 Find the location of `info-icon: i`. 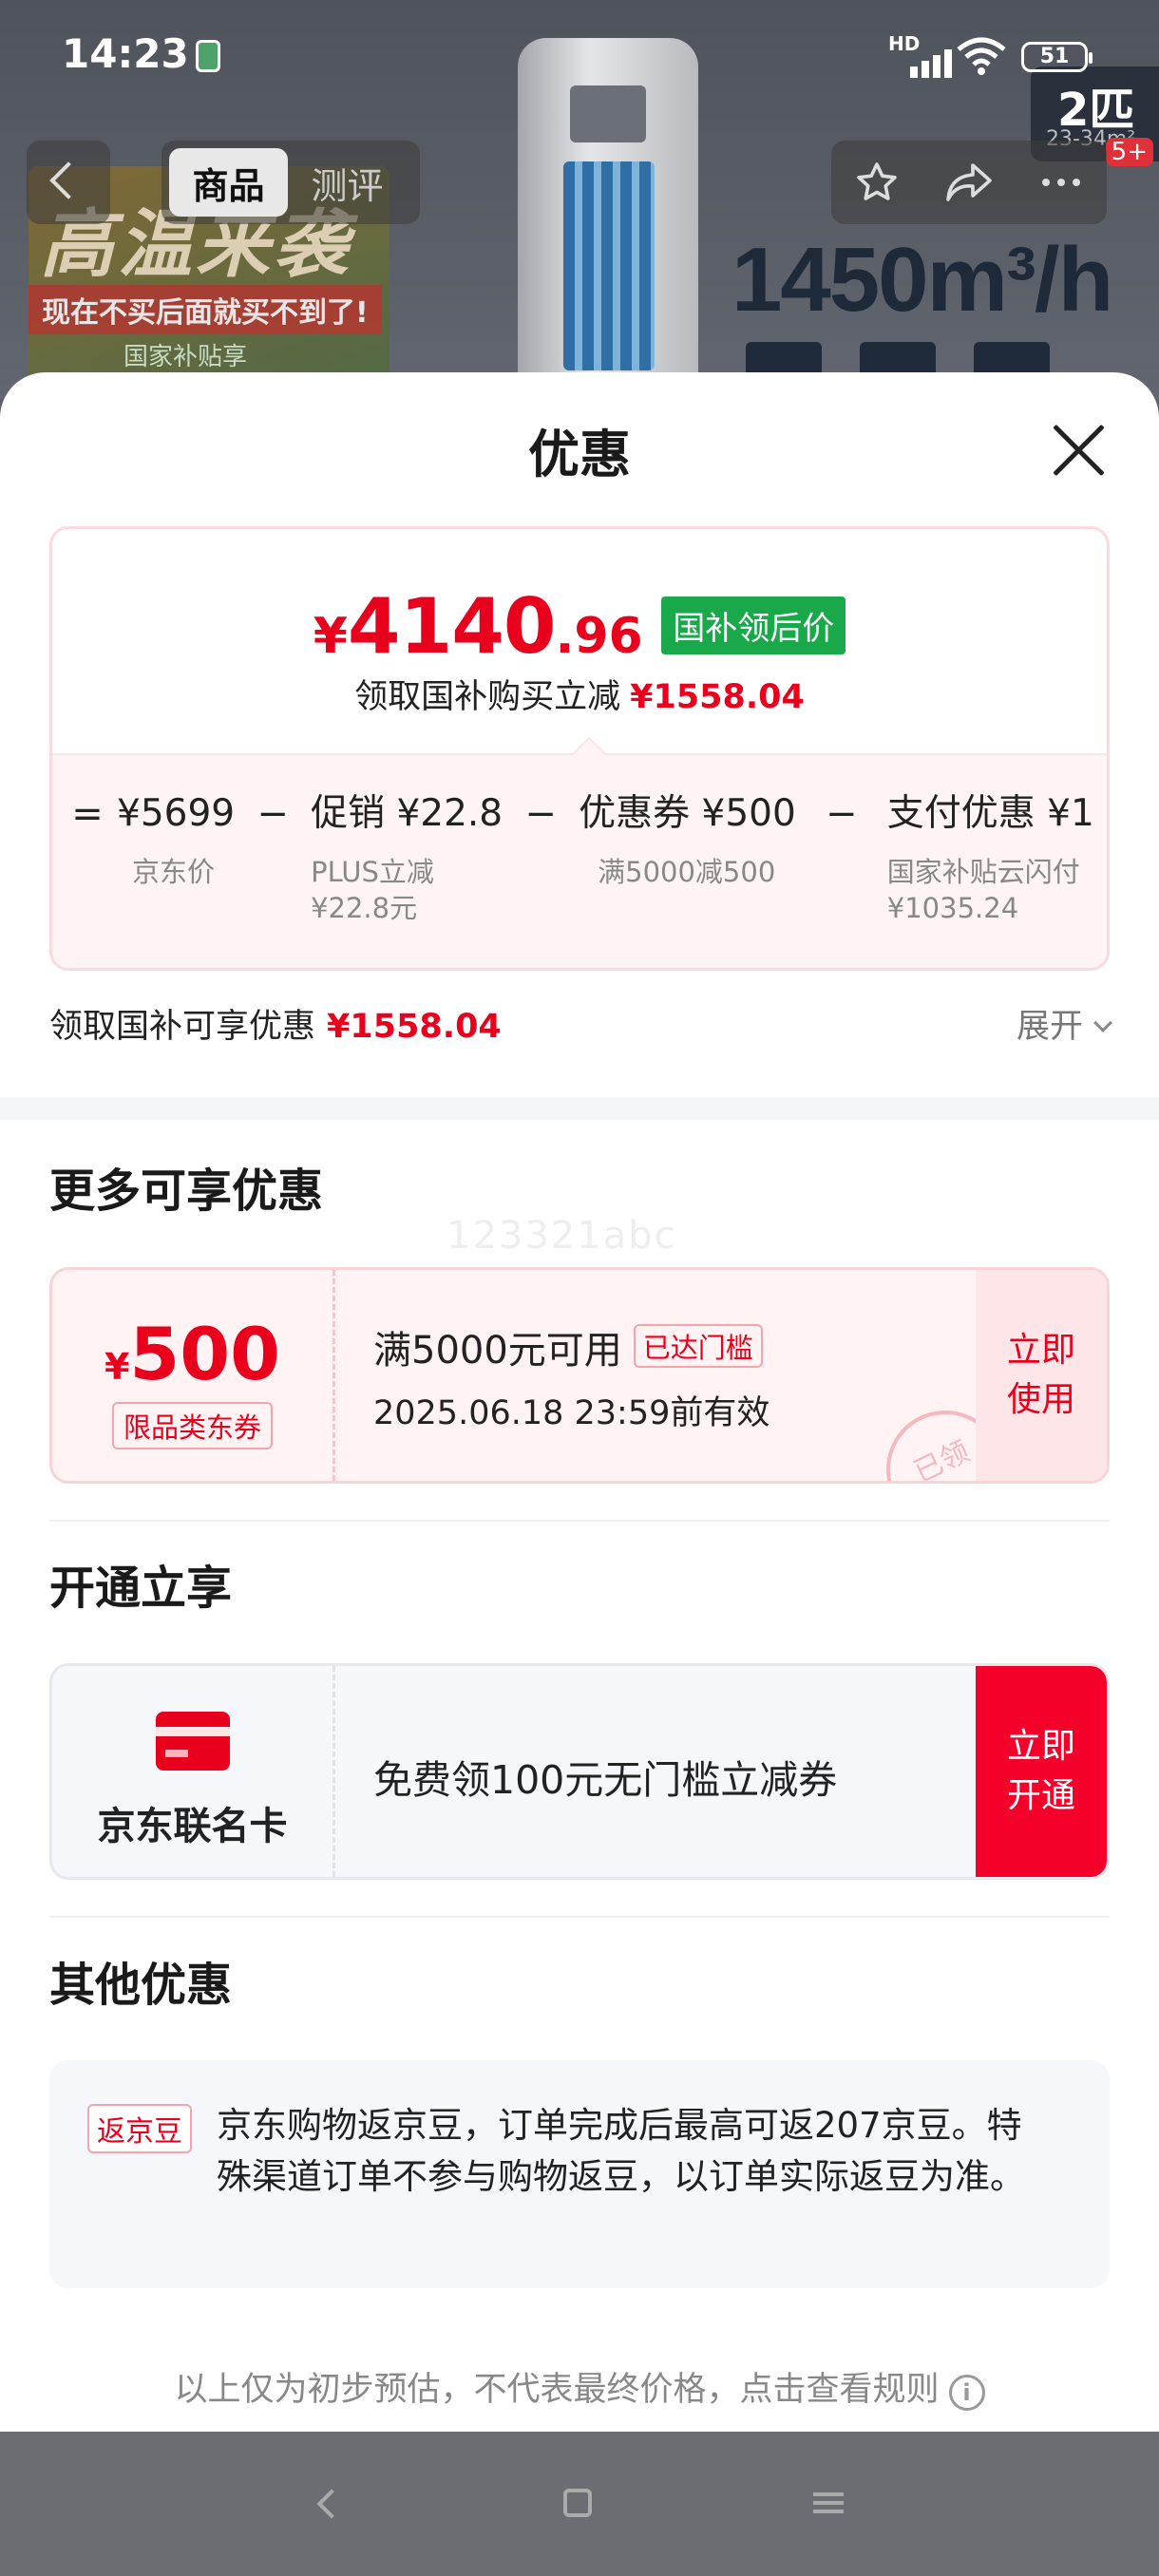

info-icon: i is located at coordinates (966, 2393).